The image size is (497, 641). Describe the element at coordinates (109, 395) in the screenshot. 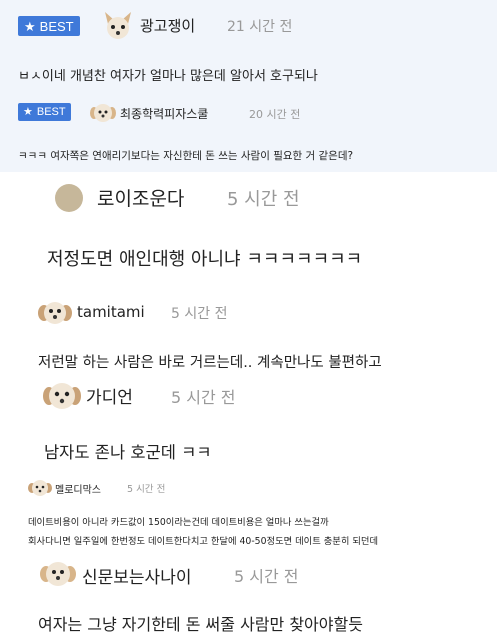

I see `comment-author: 가디언` at that location.